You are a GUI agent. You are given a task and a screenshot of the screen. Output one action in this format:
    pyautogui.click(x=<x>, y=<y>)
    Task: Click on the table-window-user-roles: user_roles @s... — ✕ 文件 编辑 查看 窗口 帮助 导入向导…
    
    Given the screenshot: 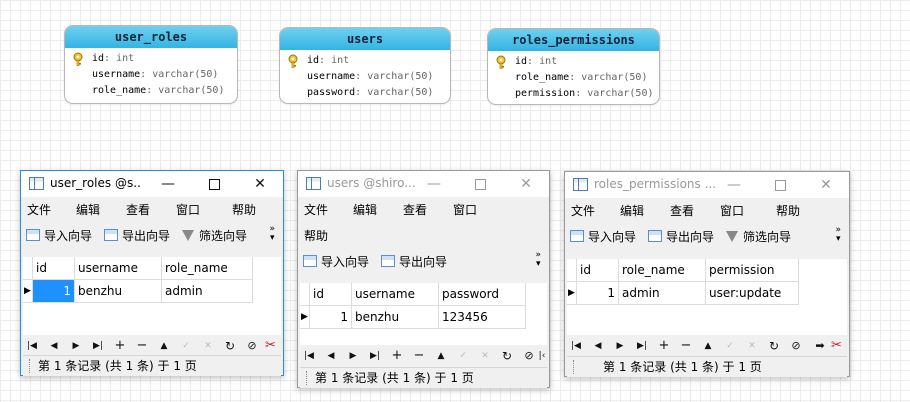 What is the action you would take?
    pyautogui.click(x=152, y=273)
    